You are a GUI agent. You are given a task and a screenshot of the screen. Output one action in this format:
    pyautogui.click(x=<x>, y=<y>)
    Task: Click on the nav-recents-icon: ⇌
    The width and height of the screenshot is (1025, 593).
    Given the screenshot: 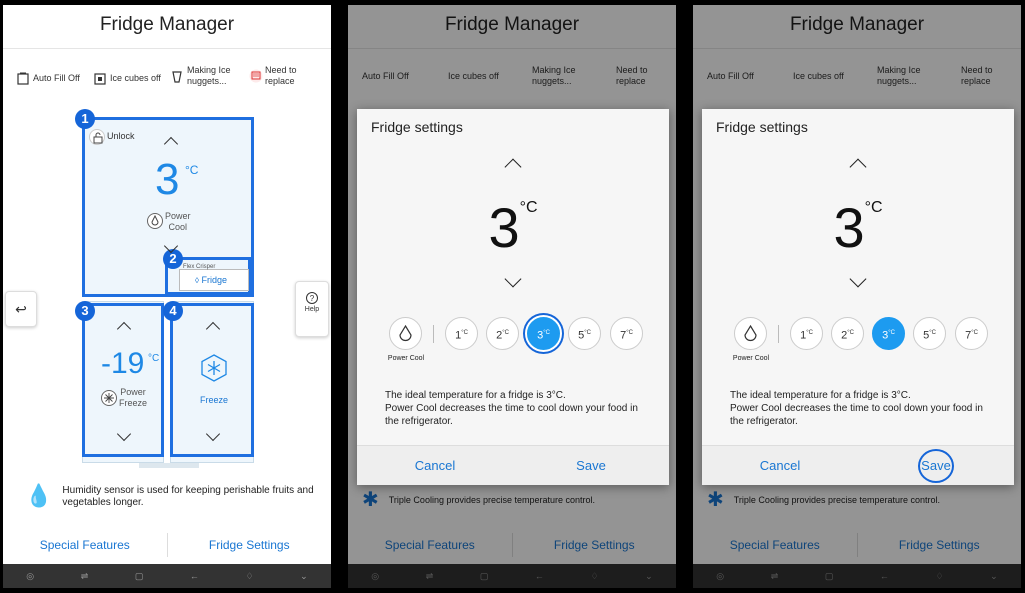 What is the action you would take?
    pyautogui.click(x=85, y=576)
    